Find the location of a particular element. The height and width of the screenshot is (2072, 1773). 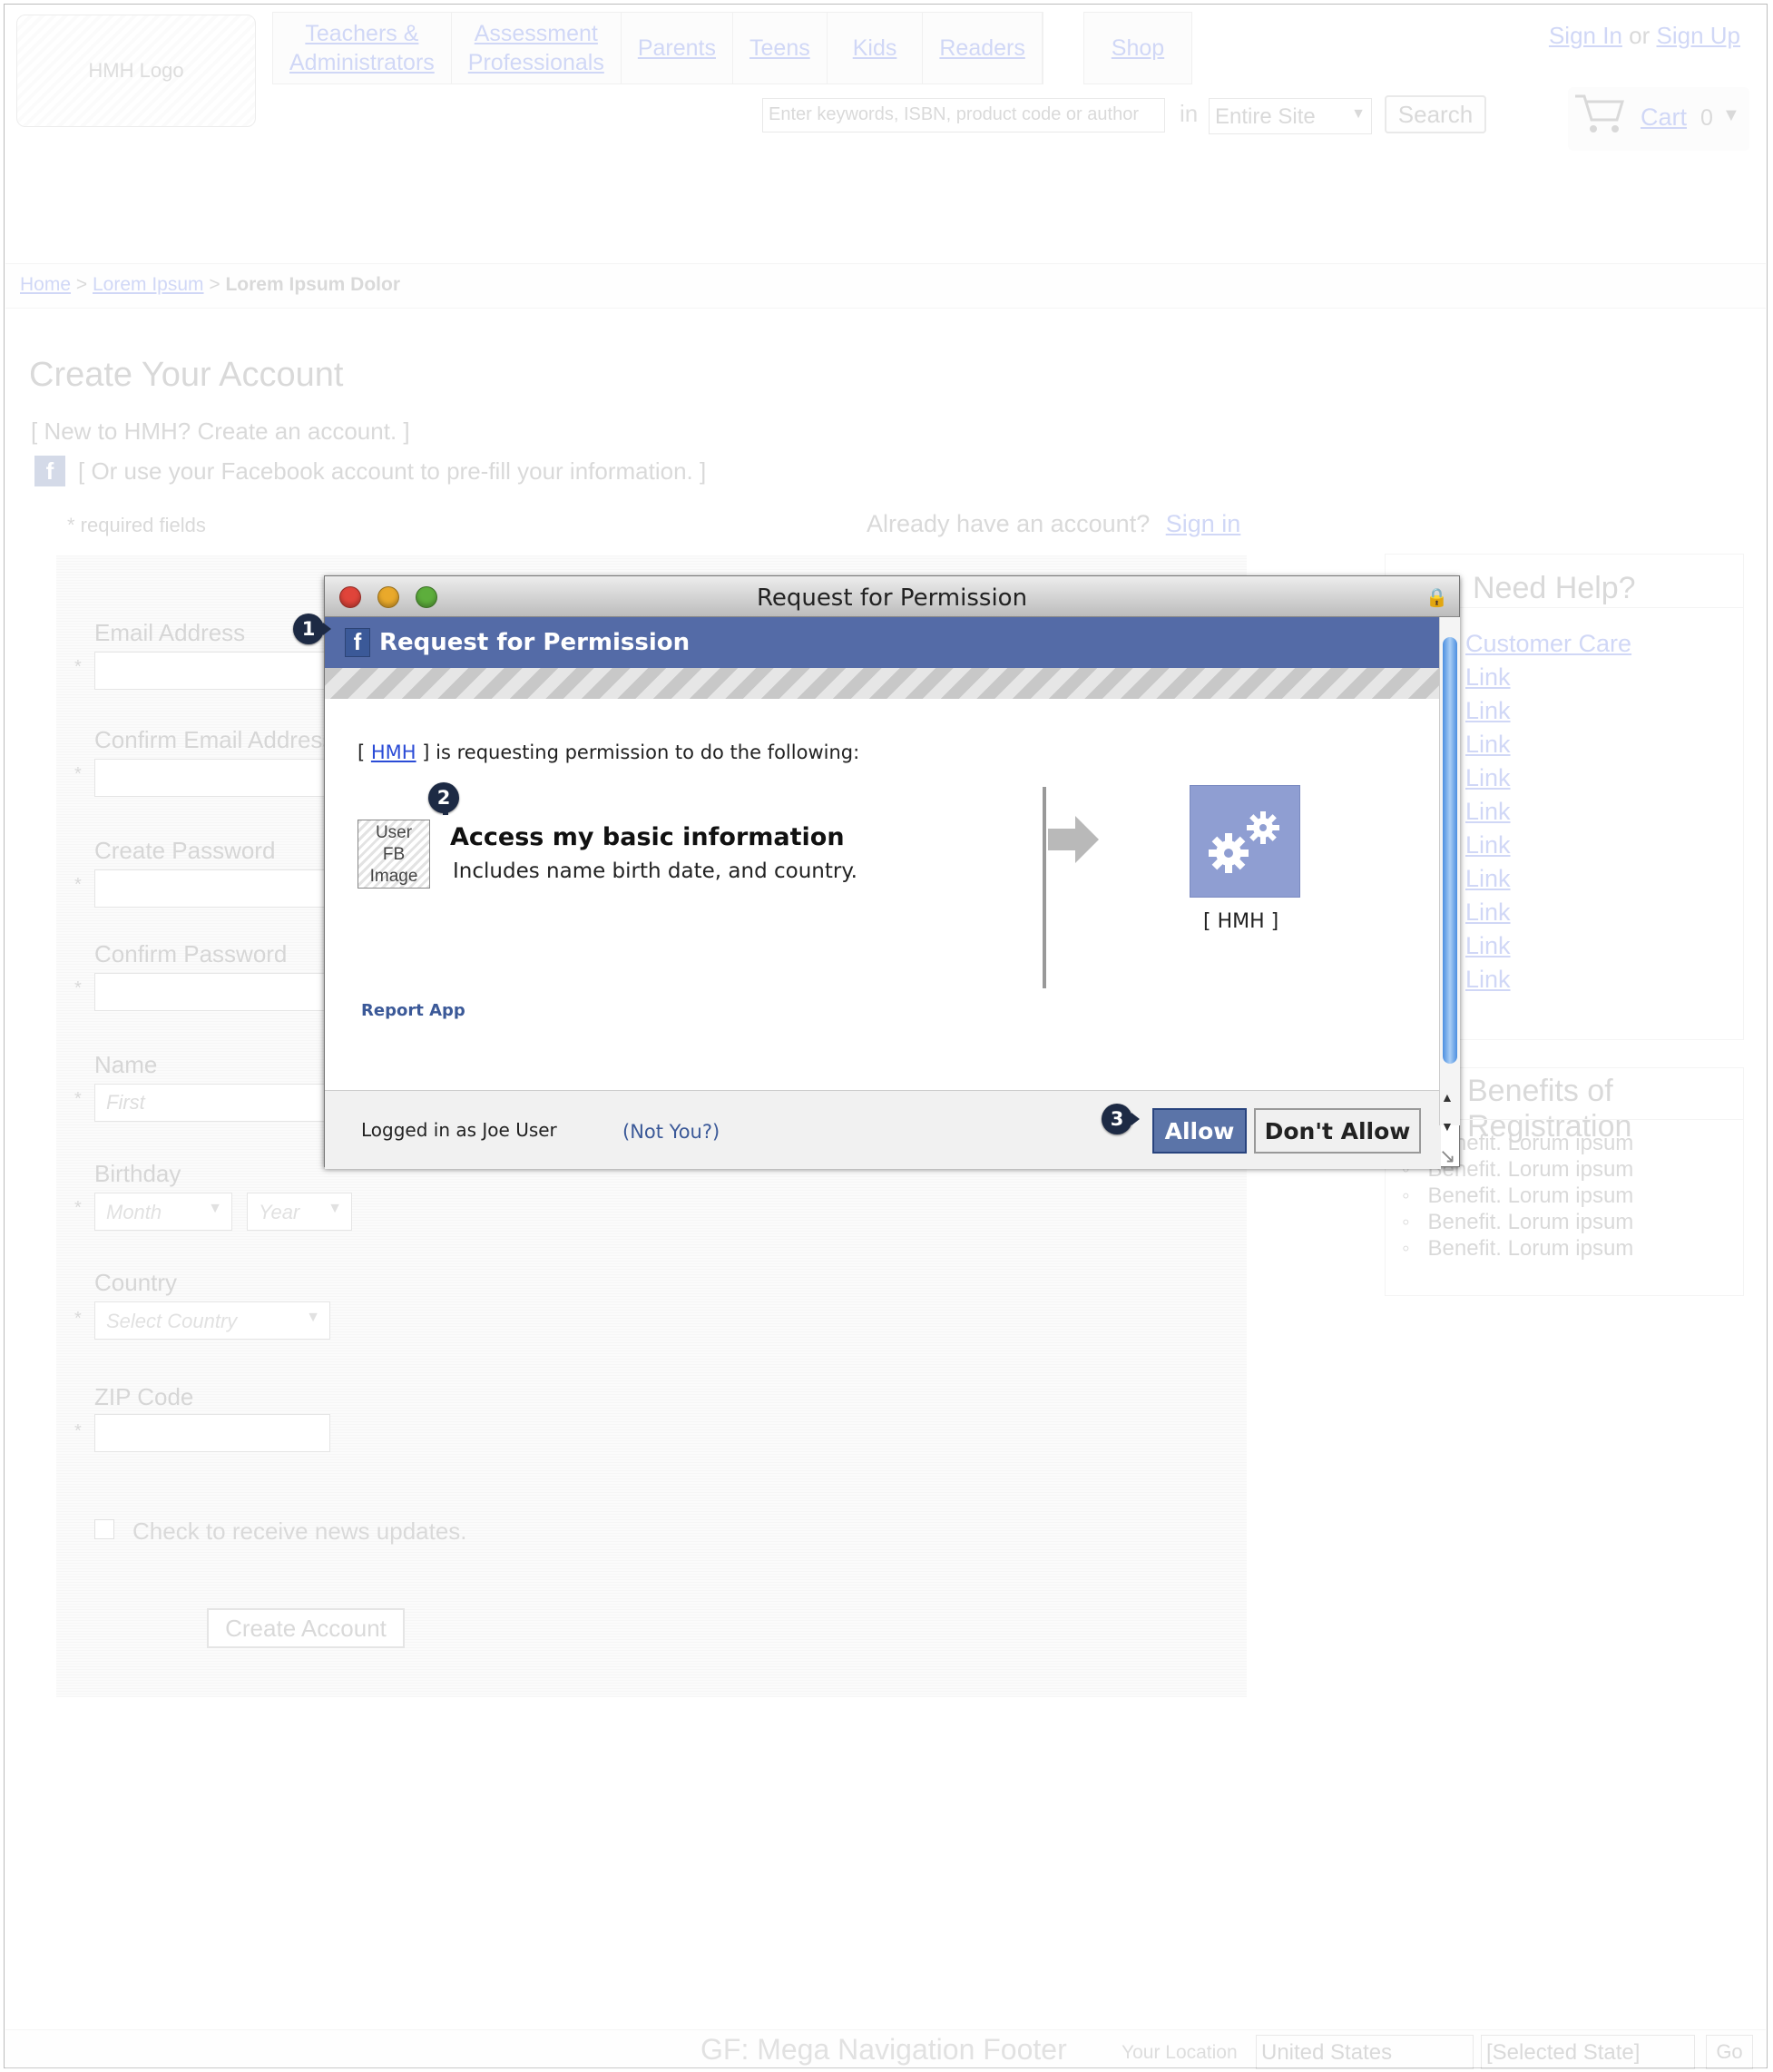

allow-button: Allow is located at coordinates (1199, 1131).